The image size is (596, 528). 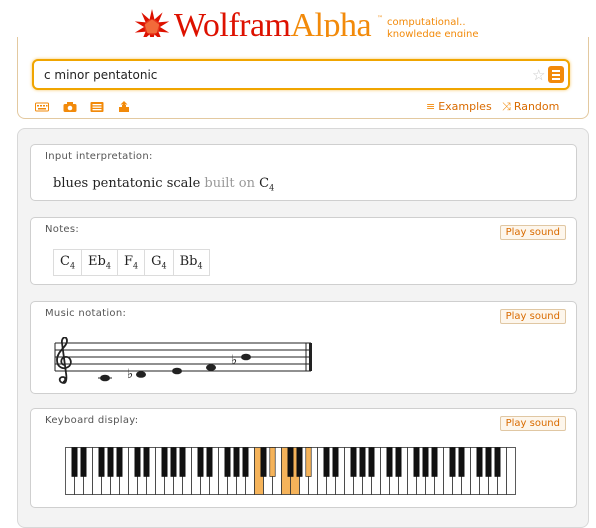 I want to click on black-key-eb6, so click(x=398, y=462).